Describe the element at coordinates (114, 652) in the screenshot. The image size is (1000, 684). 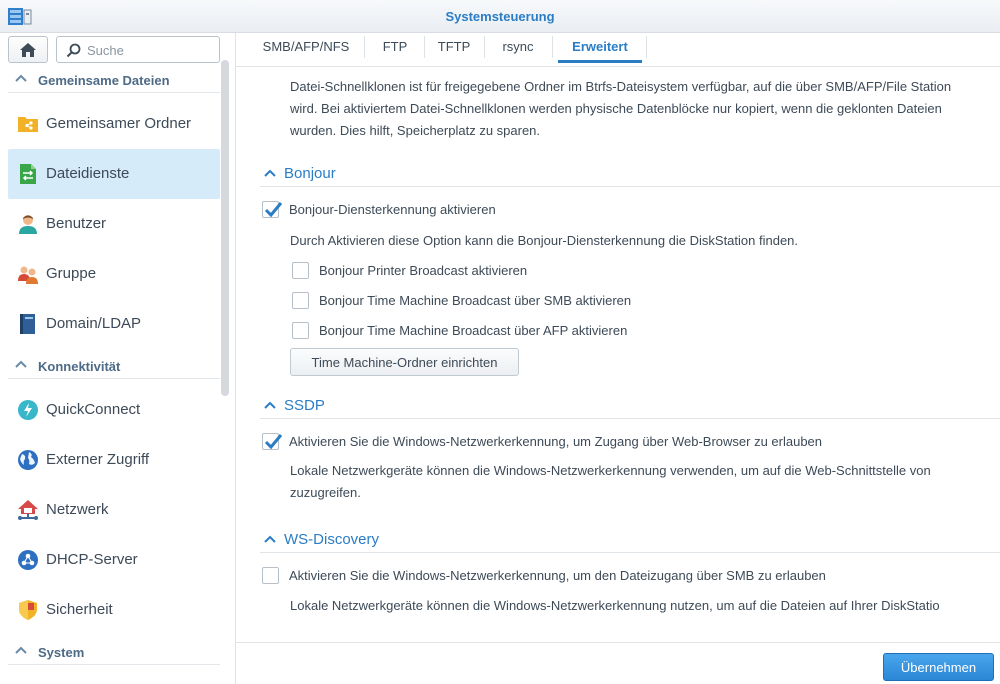
I see `section-header-system: System` at that location.